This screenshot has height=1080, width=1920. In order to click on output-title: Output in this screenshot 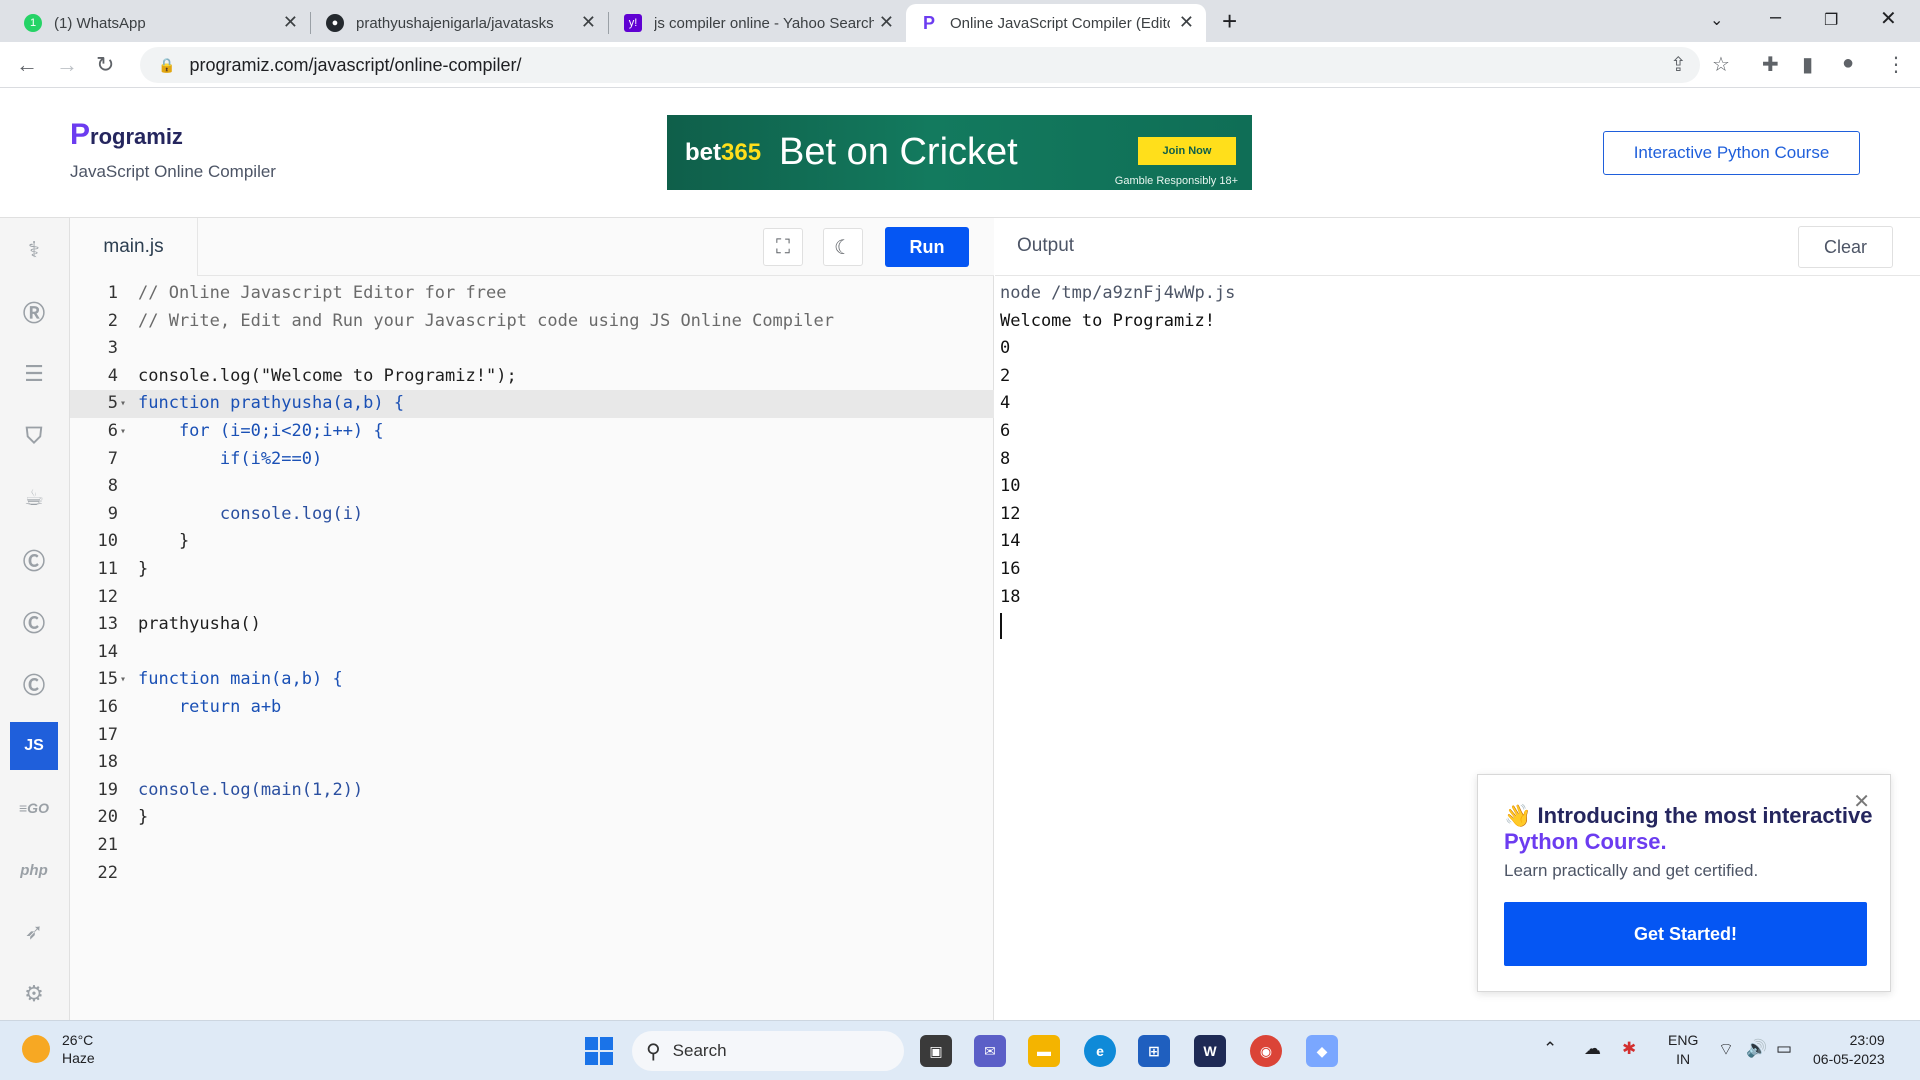, I will do `click(1046, 245)`.